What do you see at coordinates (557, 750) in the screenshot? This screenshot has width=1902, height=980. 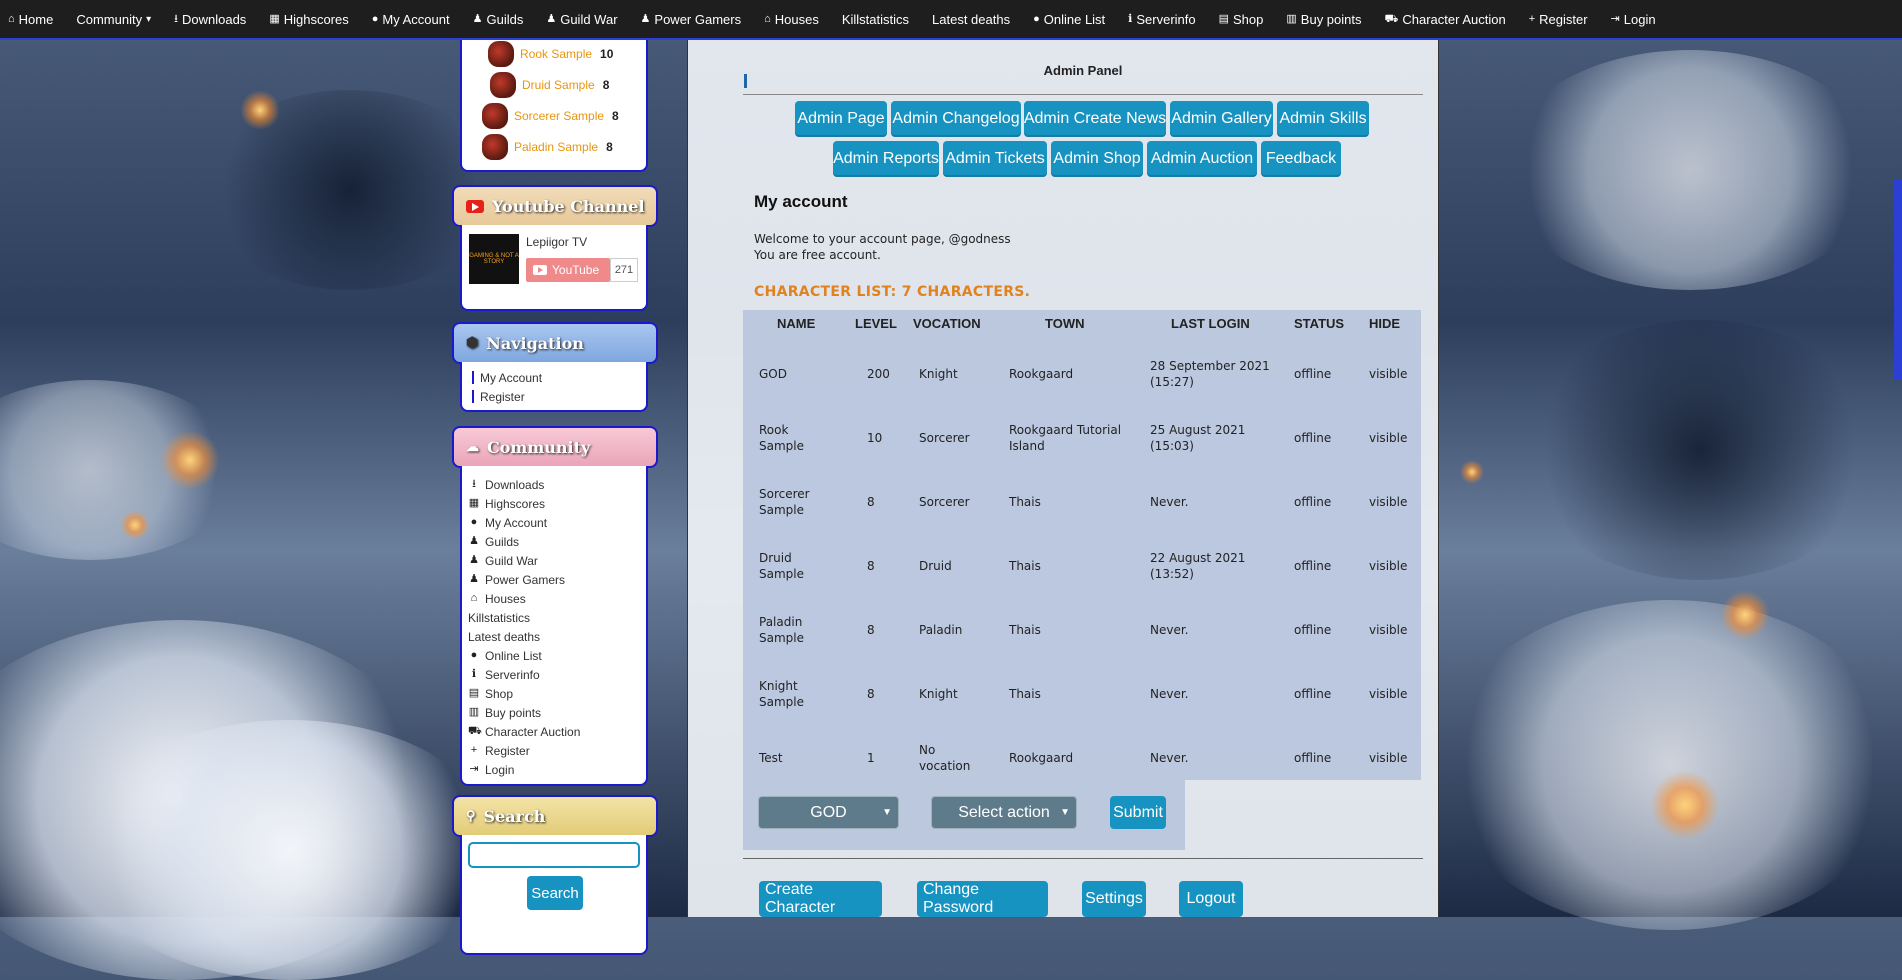 I see `community-link-register: + Register` at bounding box center [557, 750].